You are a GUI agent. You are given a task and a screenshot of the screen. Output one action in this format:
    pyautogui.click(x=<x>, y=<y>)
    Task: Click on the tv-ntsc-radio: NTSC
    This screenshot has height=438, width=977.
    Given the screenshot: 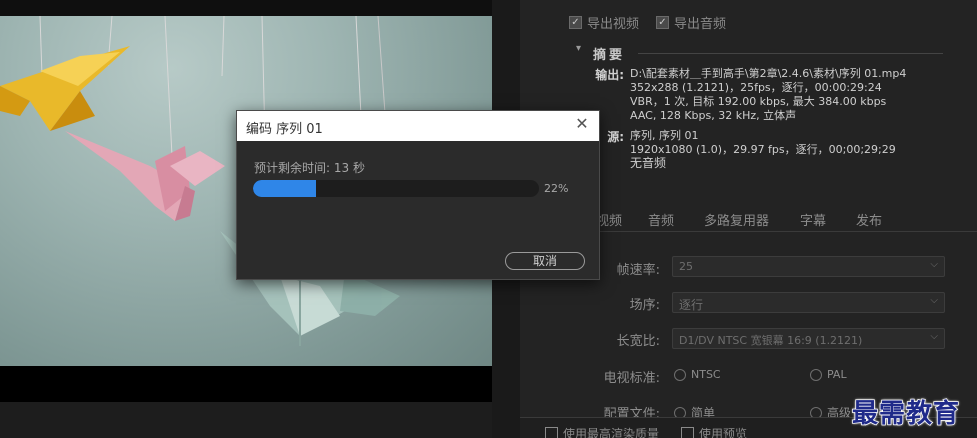 What is the action you would take?
    pyautogui.click(x=697, y=374)
    